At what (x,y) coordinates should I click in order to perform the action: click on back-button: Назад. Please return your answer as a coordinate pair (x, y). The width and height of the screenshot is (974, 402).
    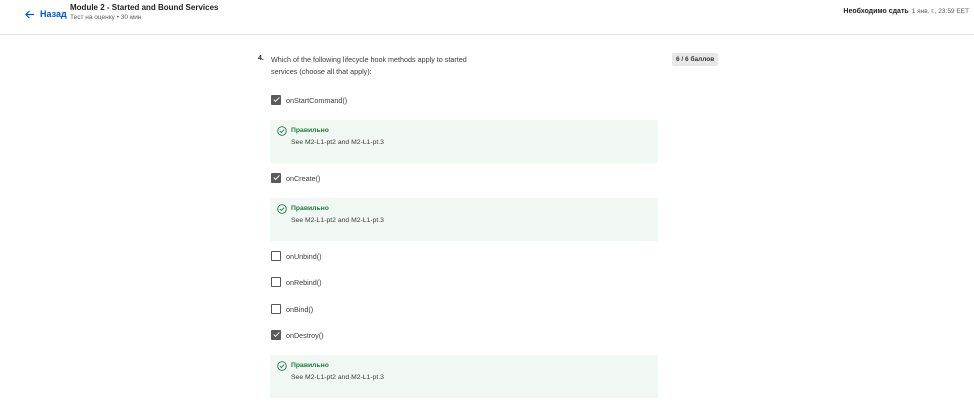
    Looking at the image, I should click on (45, 14).